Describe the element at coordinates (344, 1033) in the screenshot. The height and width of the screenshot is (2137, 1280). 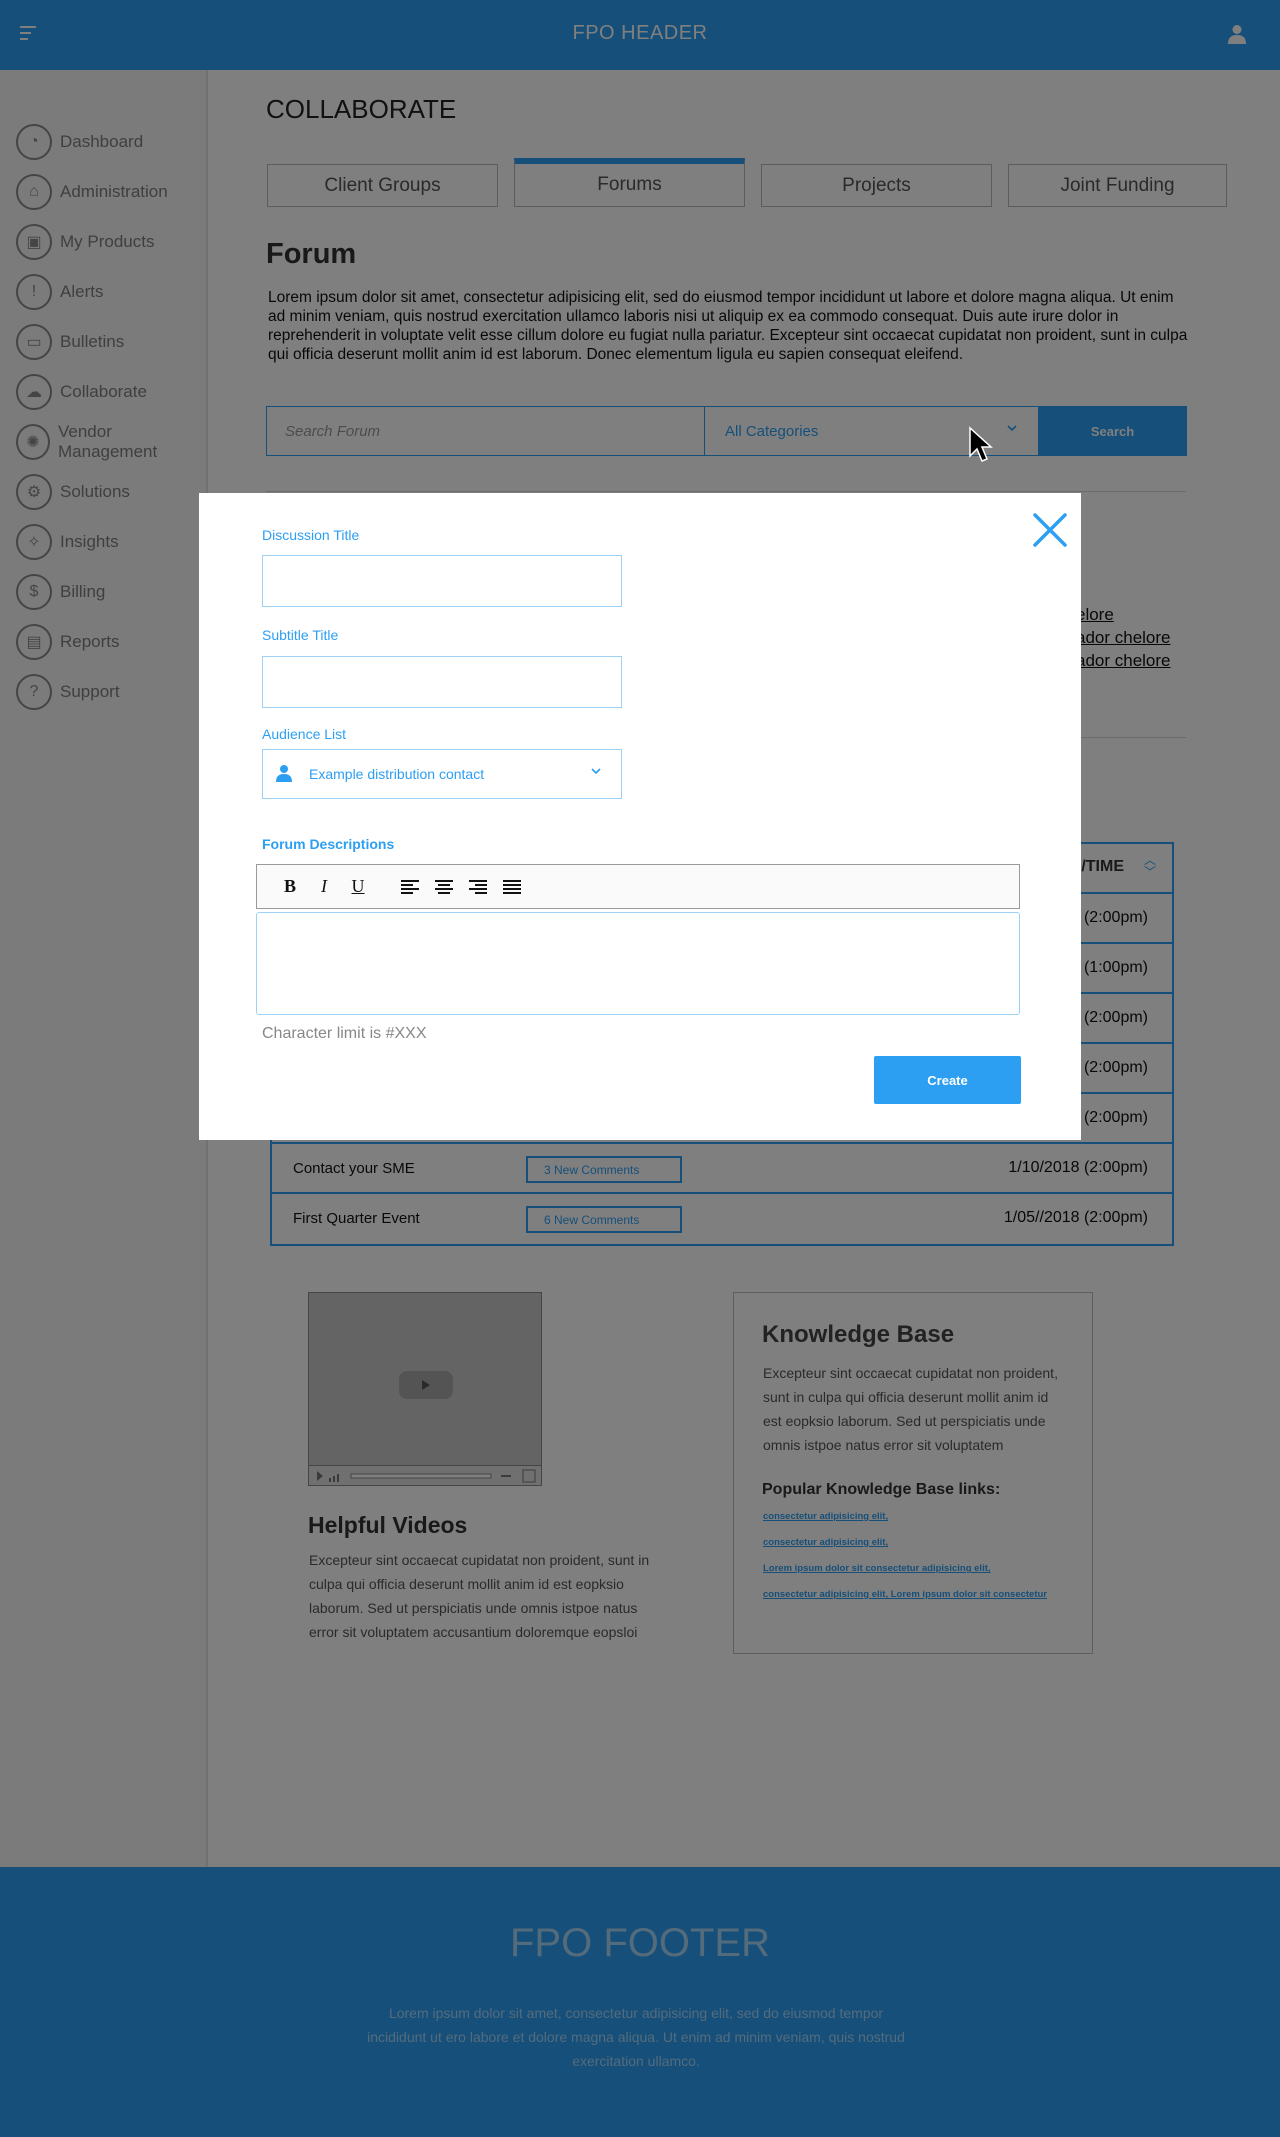
I see `character-limit-text: Character limit is #XXX` at that location.